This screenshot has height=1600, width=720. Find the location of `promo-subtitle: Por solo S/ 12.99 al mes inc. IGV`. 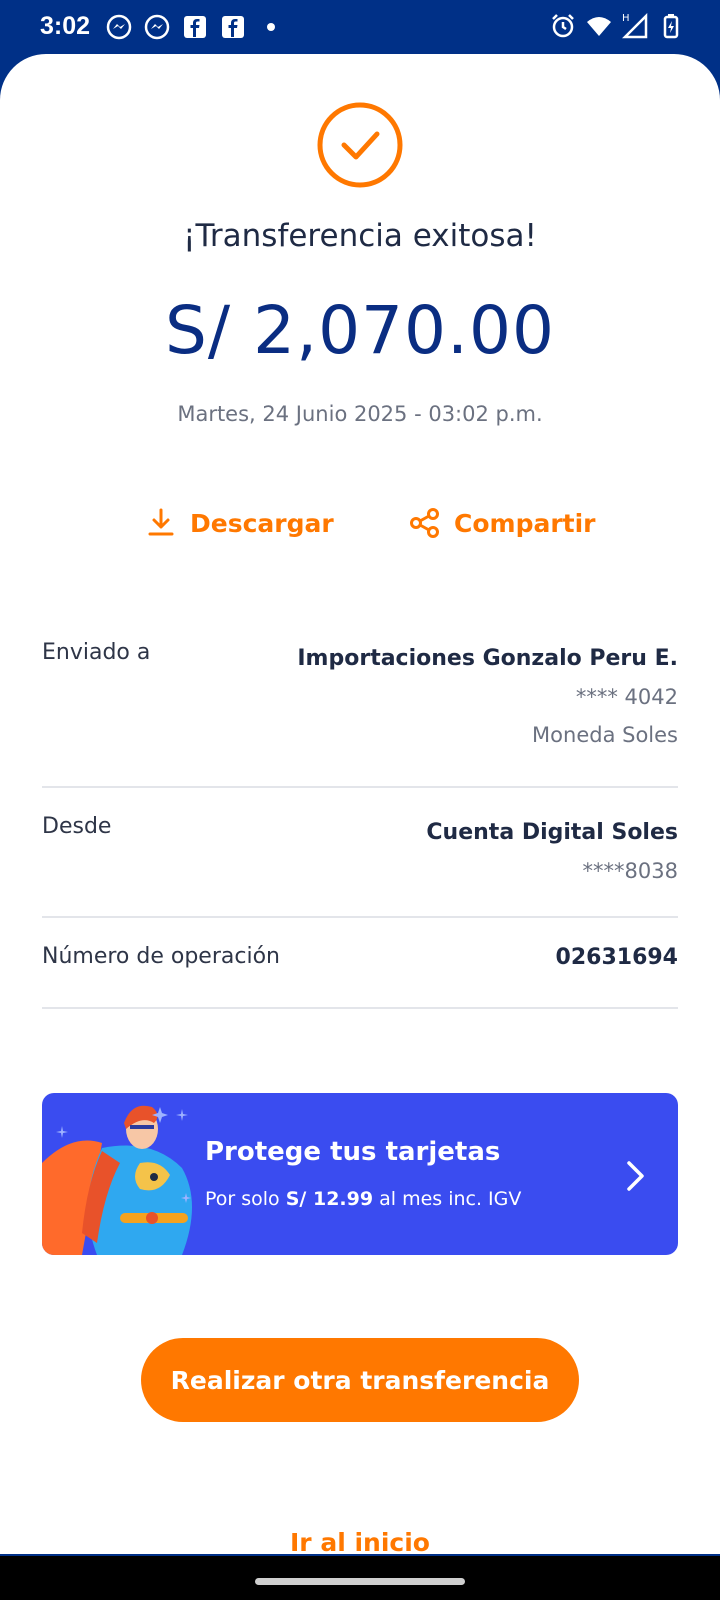

promo-subtitle: Por solo S/ 12.99 al mes inc. IGV is located at coordinates (363, 1199).